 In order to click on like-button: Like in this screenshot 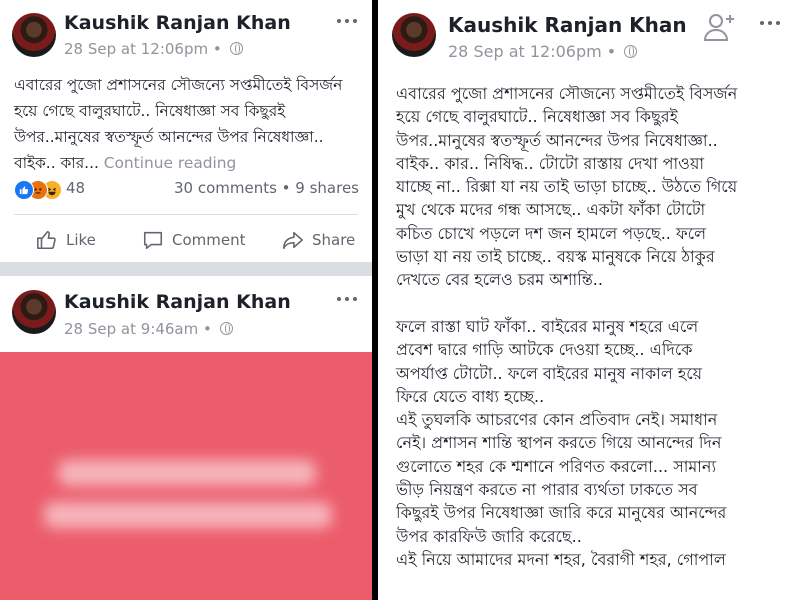, I will do `click(66, 240)`.